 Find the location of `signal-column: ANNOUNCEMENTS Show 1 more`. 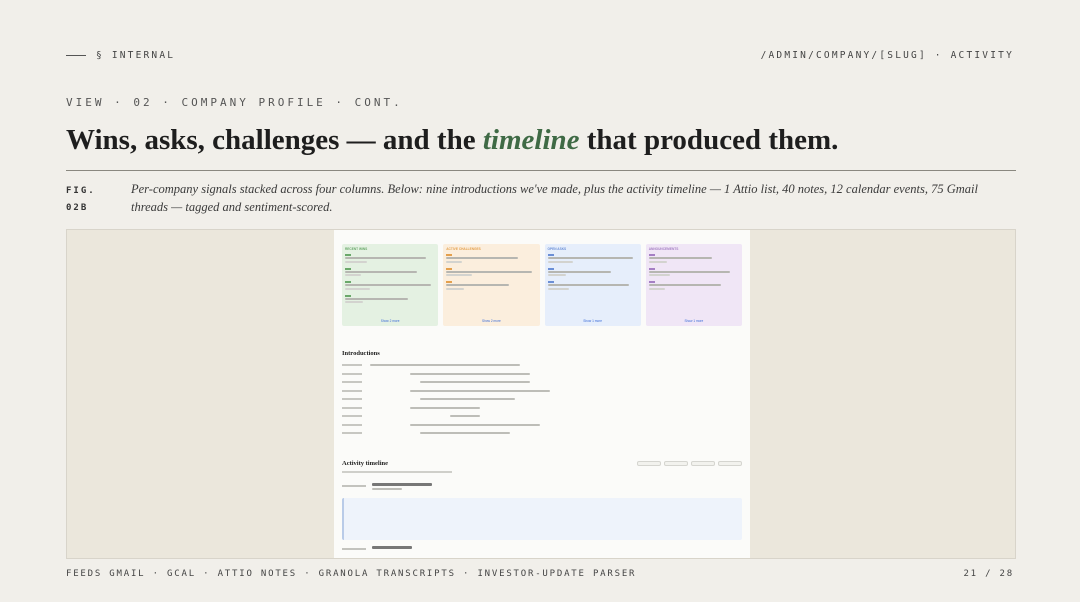

signal-column: ANNOUNCEMENTS Show 1 more is located at coordinates (693, 285).